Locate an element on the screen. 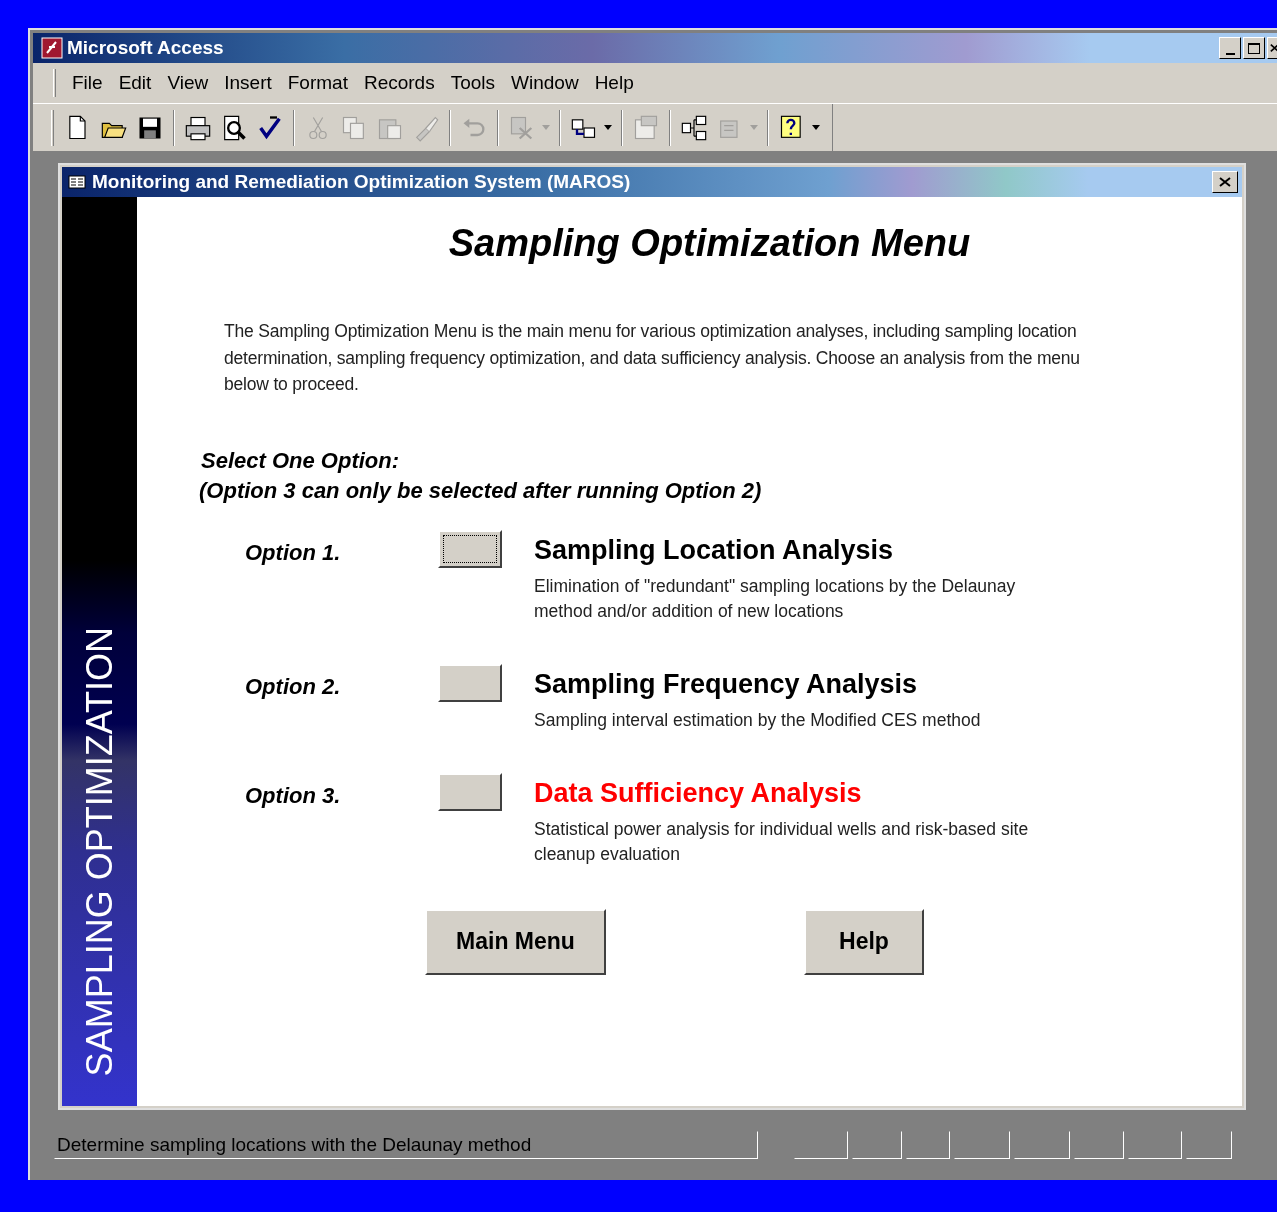 The width and height of the screenshot is (1277, 1212). form-heading: Sampling Optimization Menu is located at coordinates (709, 243).